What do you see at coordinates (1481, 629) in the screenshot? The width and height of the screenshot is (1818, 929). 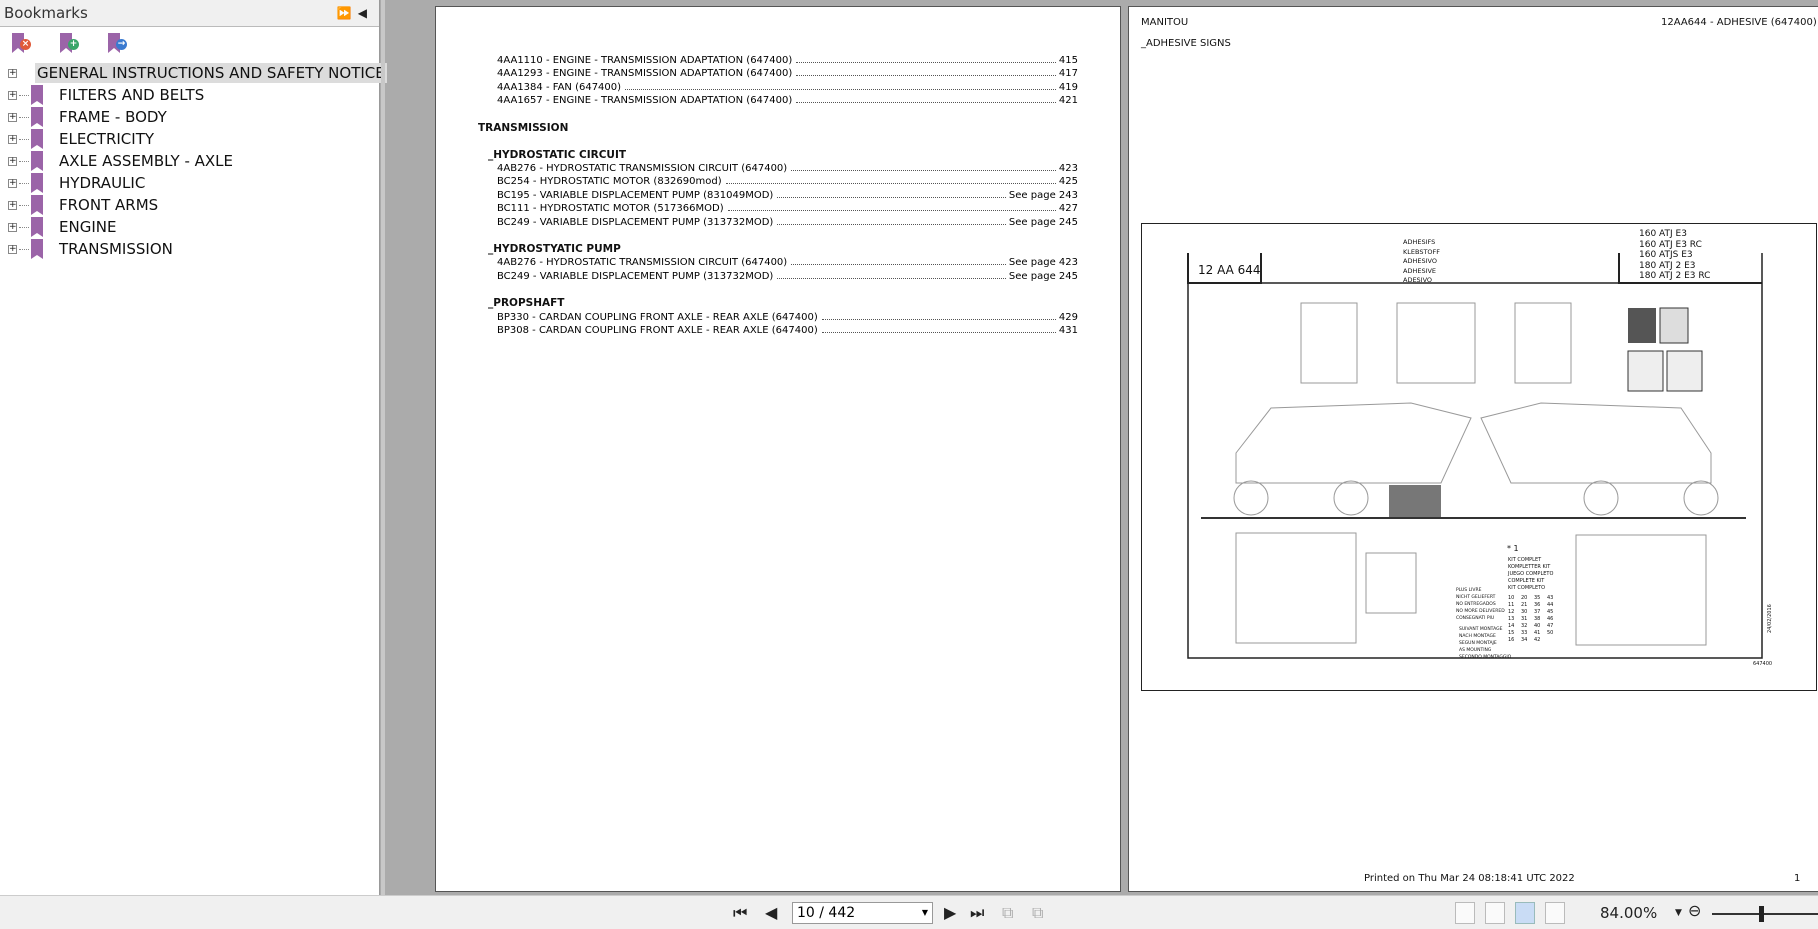 I see `as-mounting-label: SUIVANT MONTAGE` at bounding box center [1481, 629].